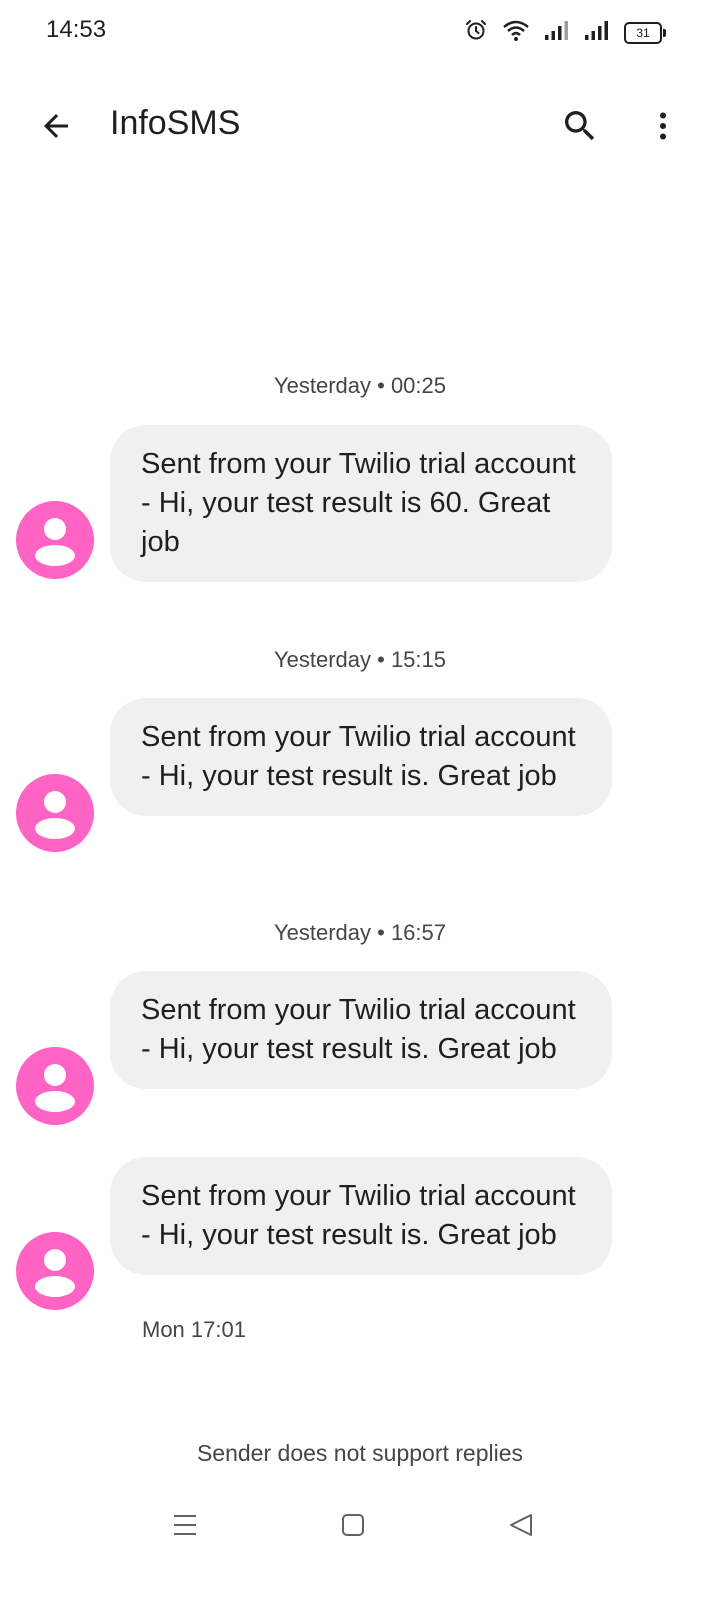  I want to click on back-icon, so click(521, 1525).